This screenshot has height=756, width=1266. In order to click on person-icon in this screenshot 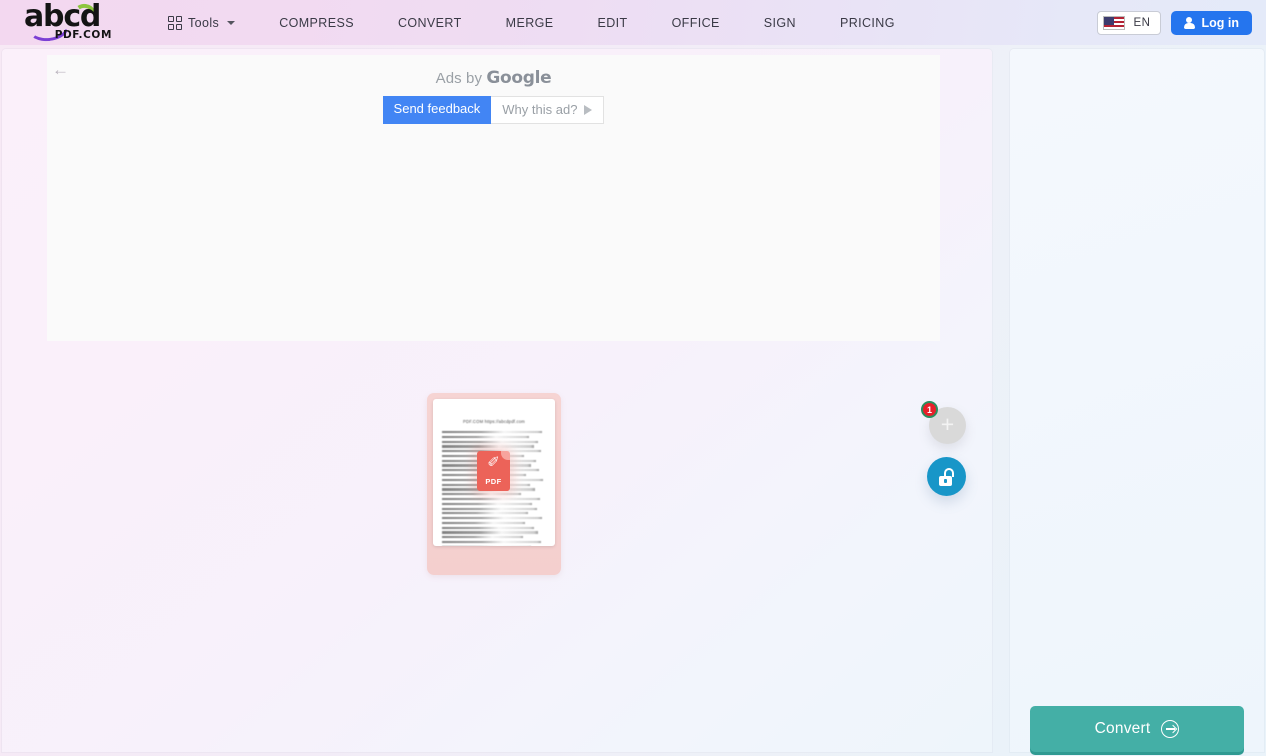, I will do `click(1189, 22)`.